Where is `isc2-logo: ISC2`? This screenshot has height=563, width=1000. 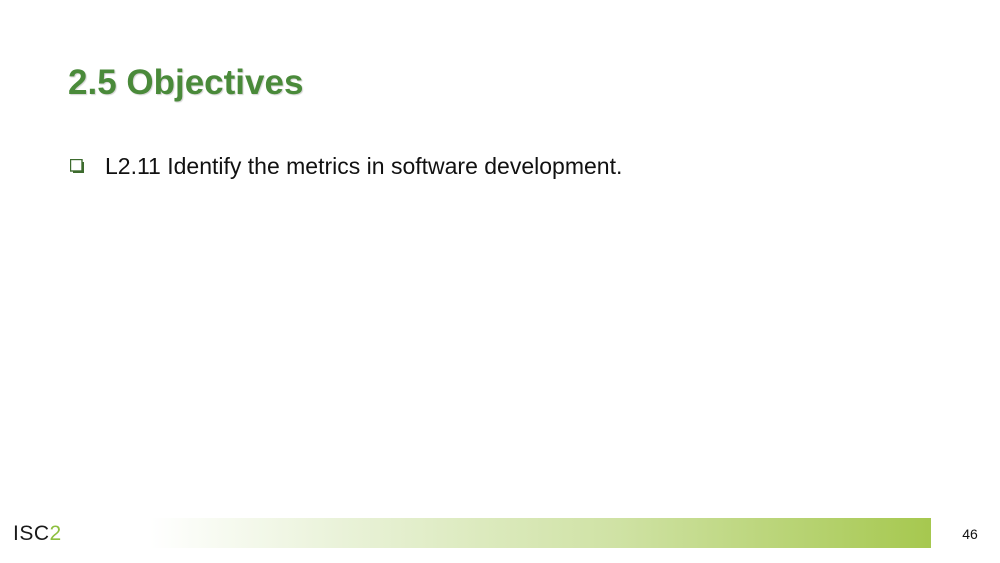
isc2-logo: ISC2 is located at coordinates (37, 534).